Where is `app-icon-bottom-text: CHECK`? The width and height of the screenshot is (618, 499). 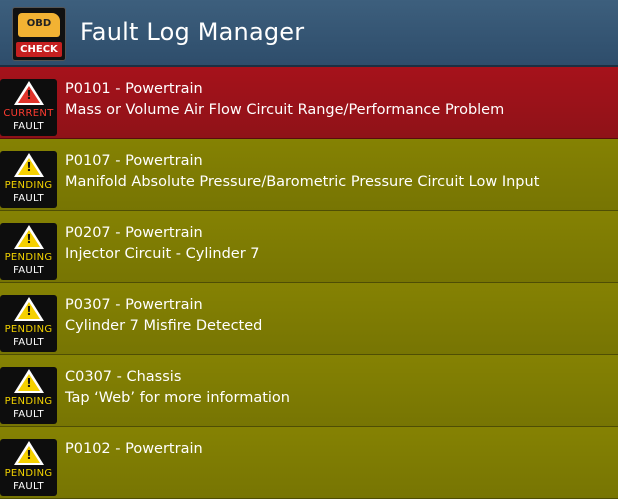 app-icon-bottom-text: CHECK is located at coordinates (39, 49).